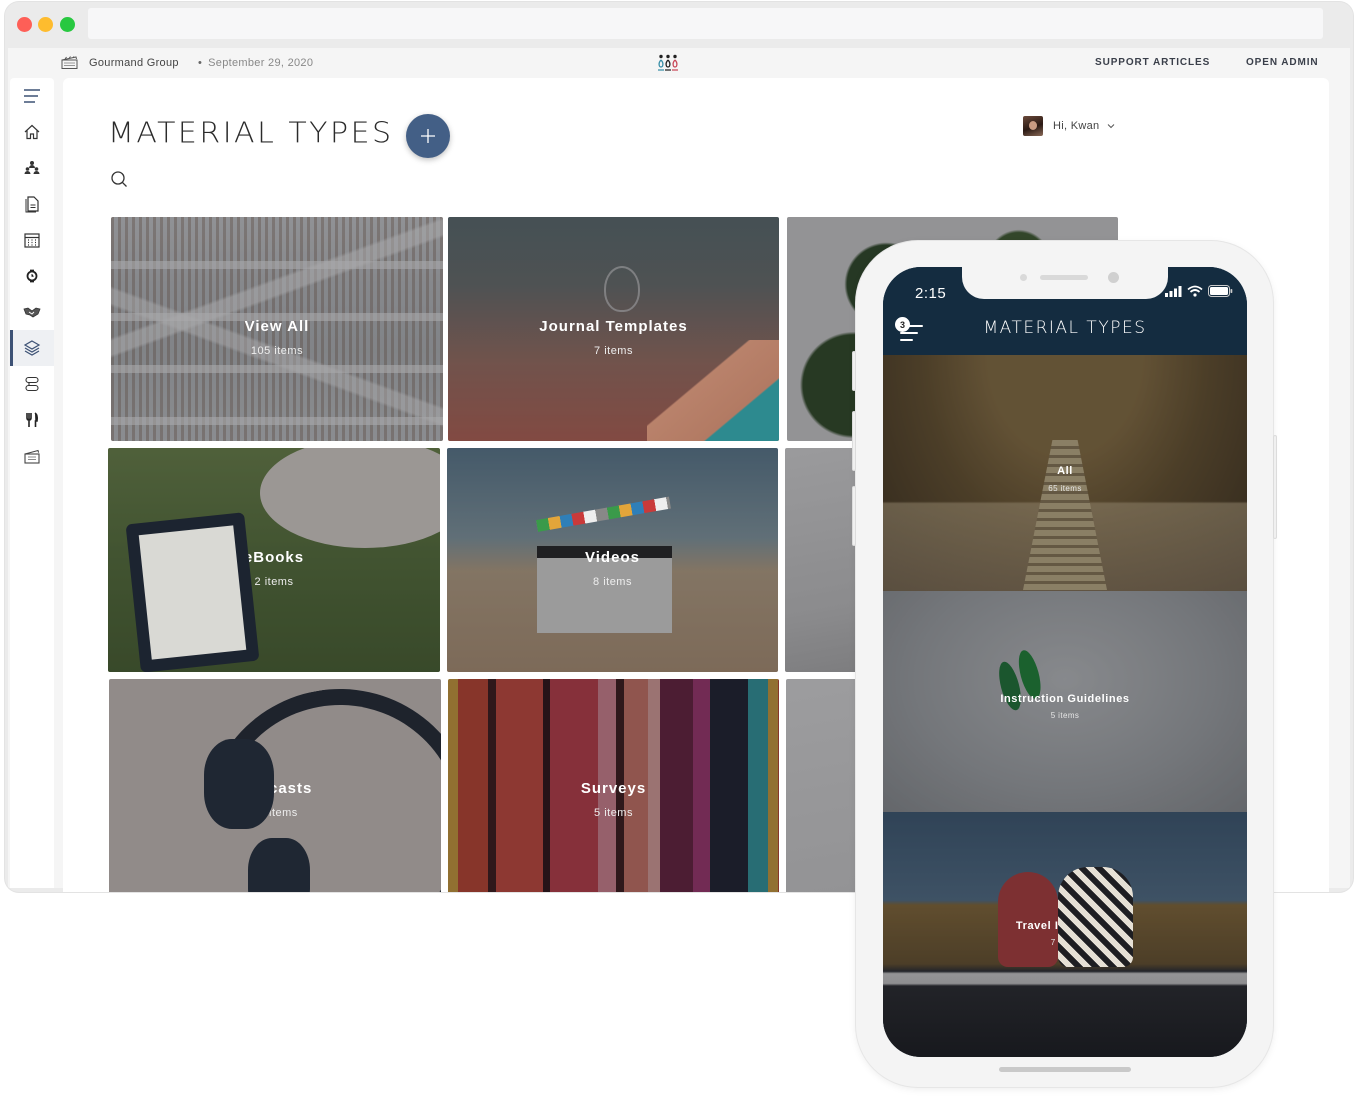  I want to click on wifi-icon, so click(1195, 291).